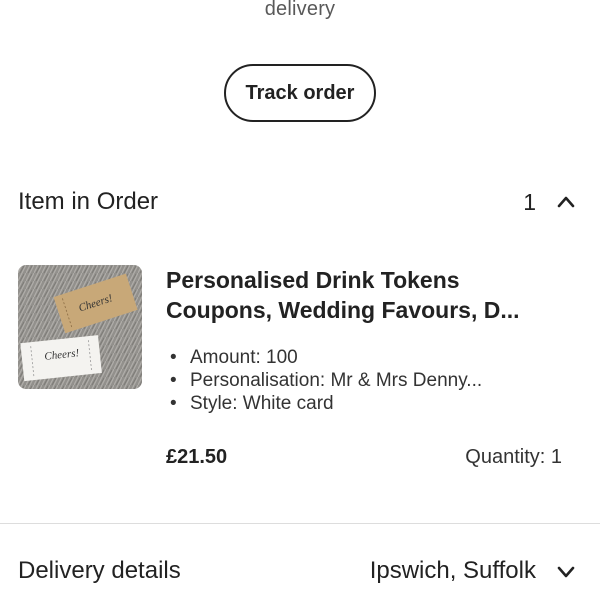 Image resolution: width=600 pixels, height=600 pixels. What do you see at coordinates (252, 403) in the screenshot?
I see `attribute-style: • Style: White card` at bounding box center [252, 403].